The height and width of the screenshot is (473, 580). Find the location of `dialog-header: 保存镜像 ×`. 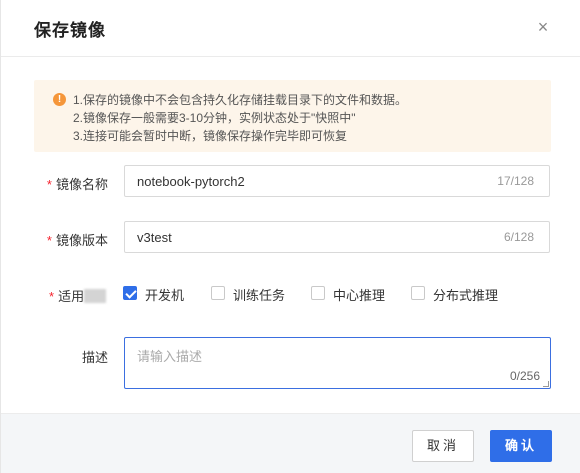

dialog-header: 保存镜像 × is located at coordinates (290, 28).